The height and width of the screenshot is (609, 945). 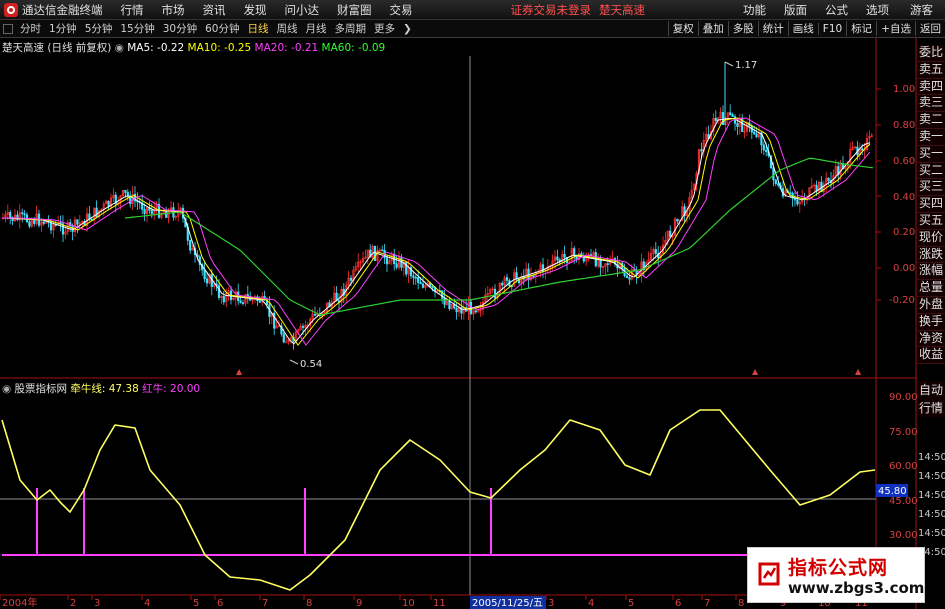 I want to click on menu-quotes: 行情, so click(x=132, y=10).